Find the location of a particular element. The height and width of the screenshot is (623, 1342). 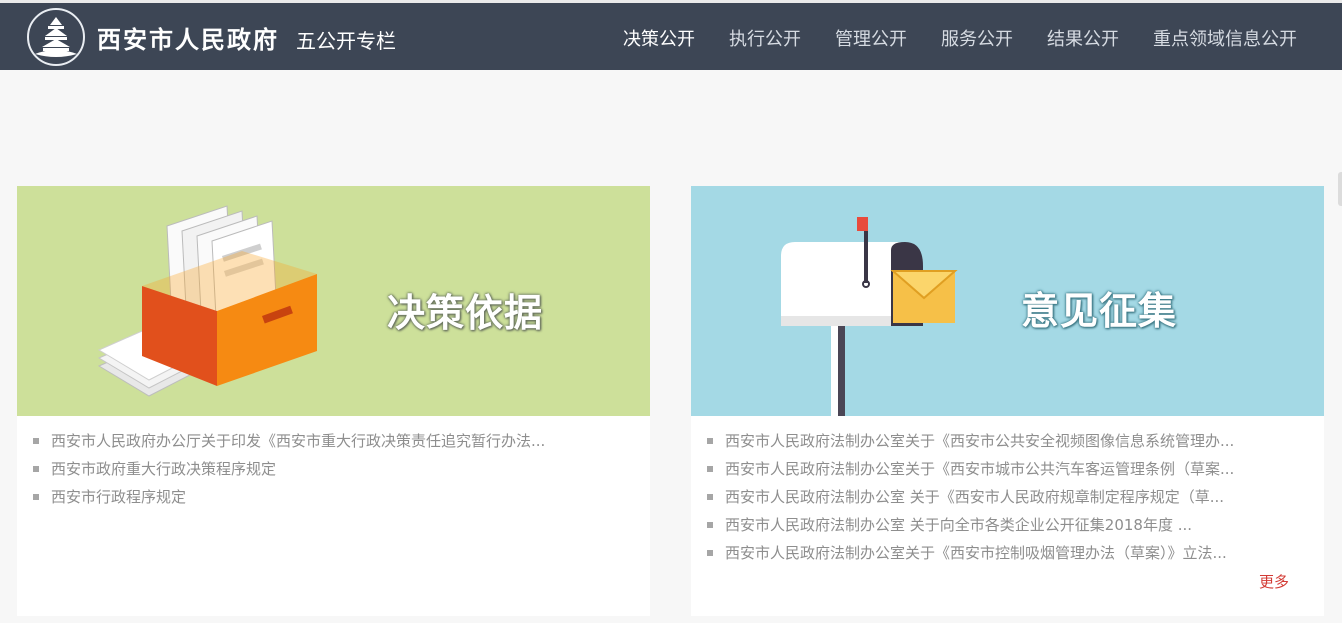

main-nav: 决策公开 执行公开 管理公开 服务公开 结果公开 重点领域信息公开 is located at coordinates (943, 38).